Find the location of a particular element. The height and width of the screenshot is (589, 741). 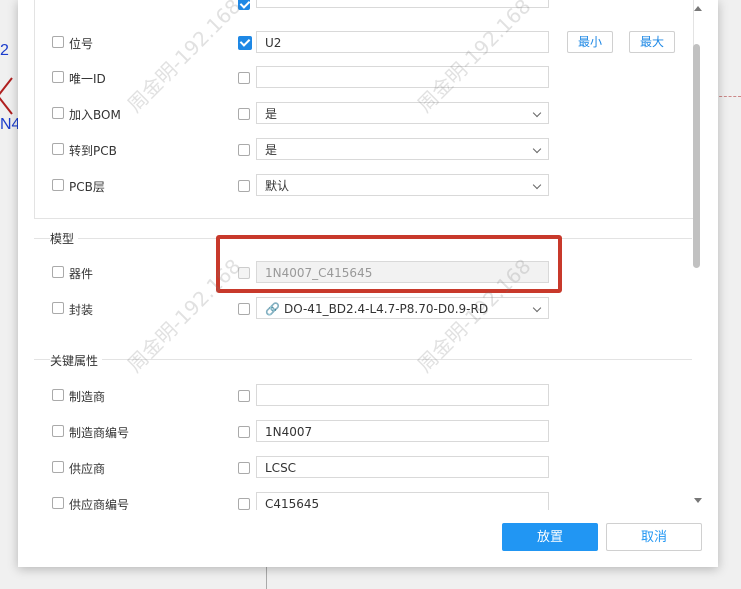

vertical-scrollbar is located at coordinates (697, 255).